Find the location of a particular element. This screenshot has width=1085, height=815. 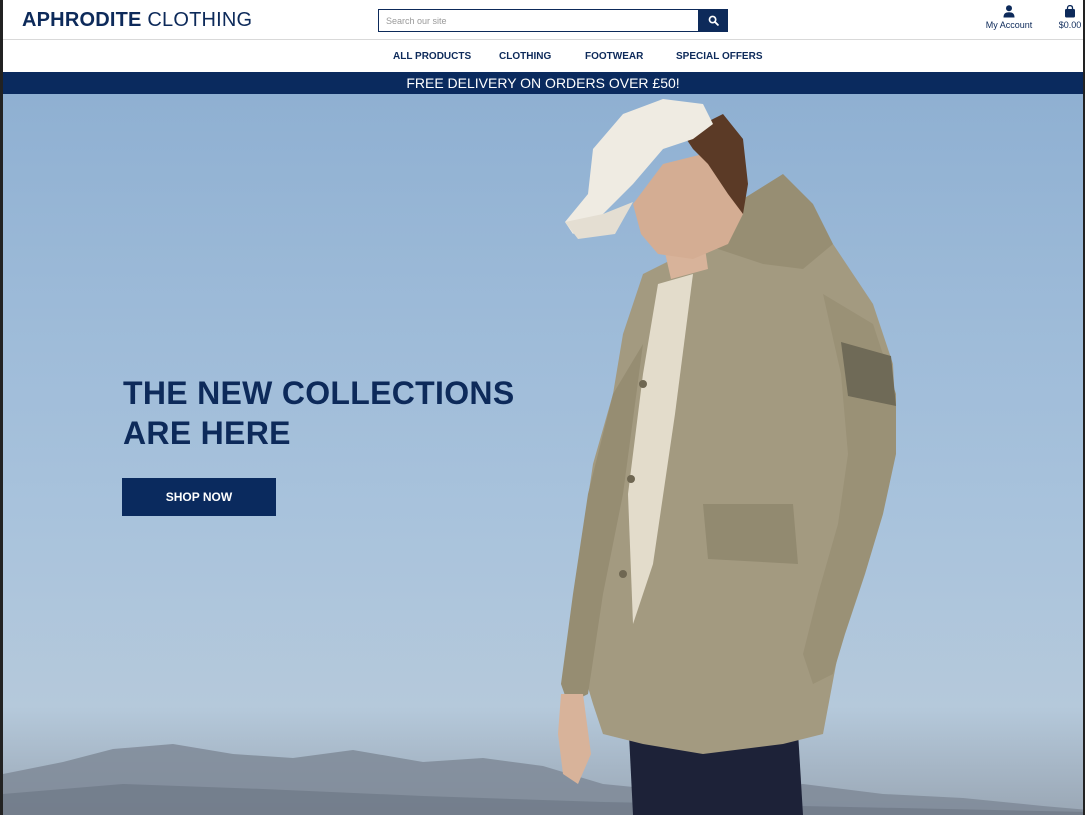

user-icon is located at coordinates (1009, 11).